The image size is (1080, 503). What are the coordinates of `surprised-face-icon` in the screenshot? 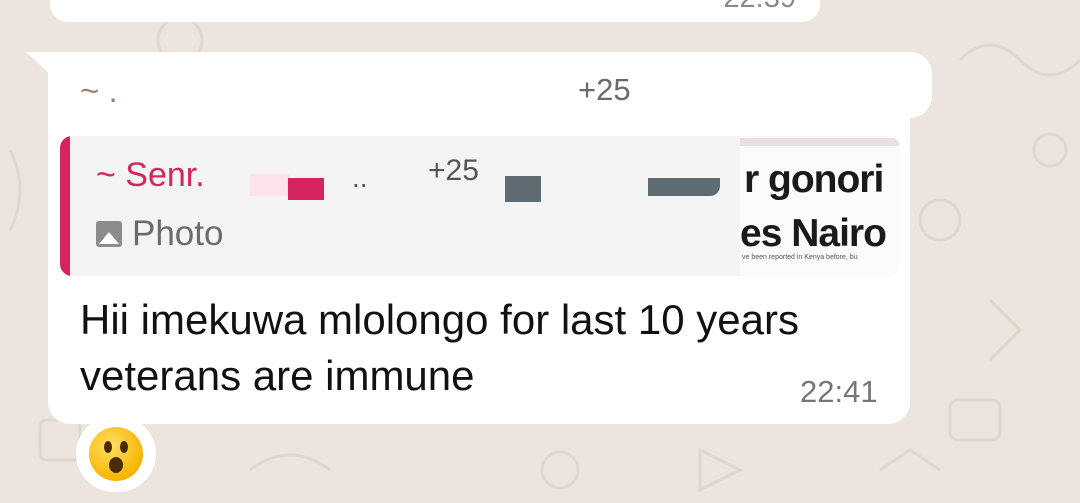 It's located at (116, 454).